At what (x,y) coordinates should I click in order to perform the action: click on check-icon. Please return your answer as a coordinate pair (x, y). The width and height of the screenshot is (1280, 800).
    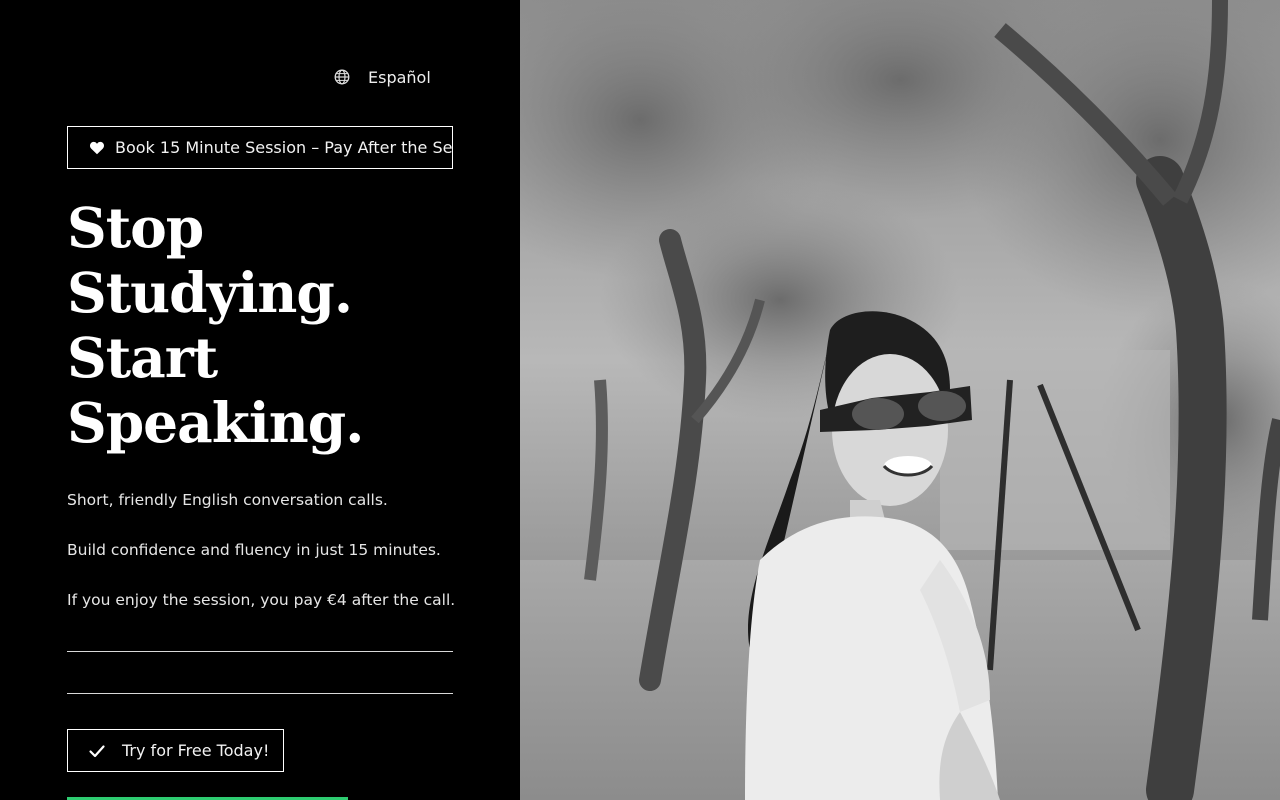
    Looking at the image, I should click on (97, 750).